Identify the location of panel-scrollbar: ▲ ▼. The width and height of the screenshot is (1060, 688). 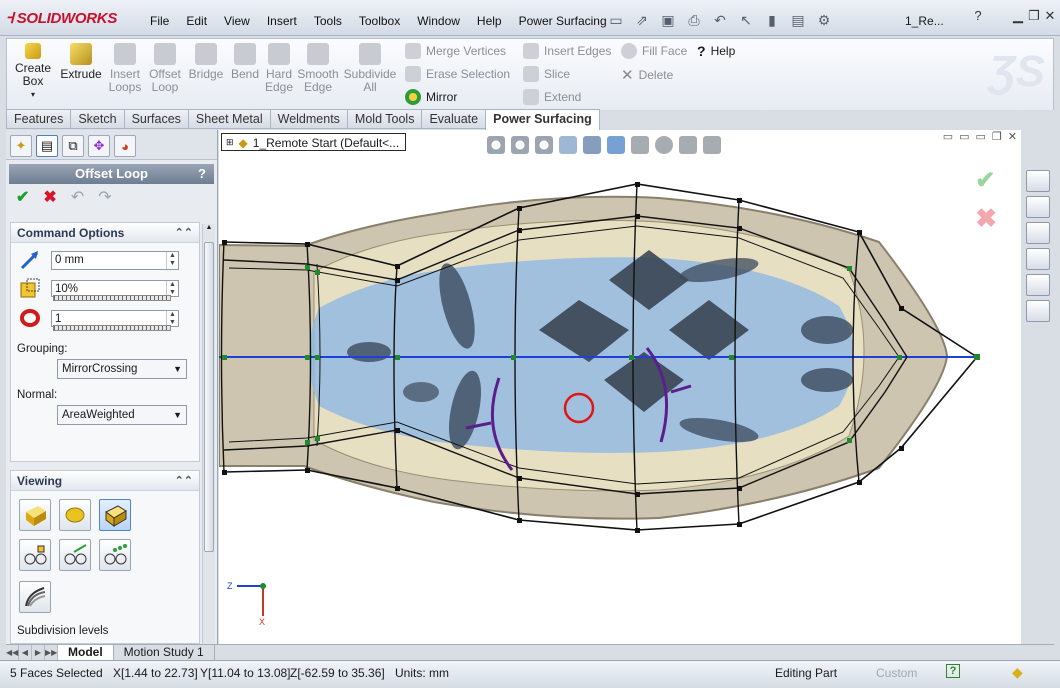
(208, 440).